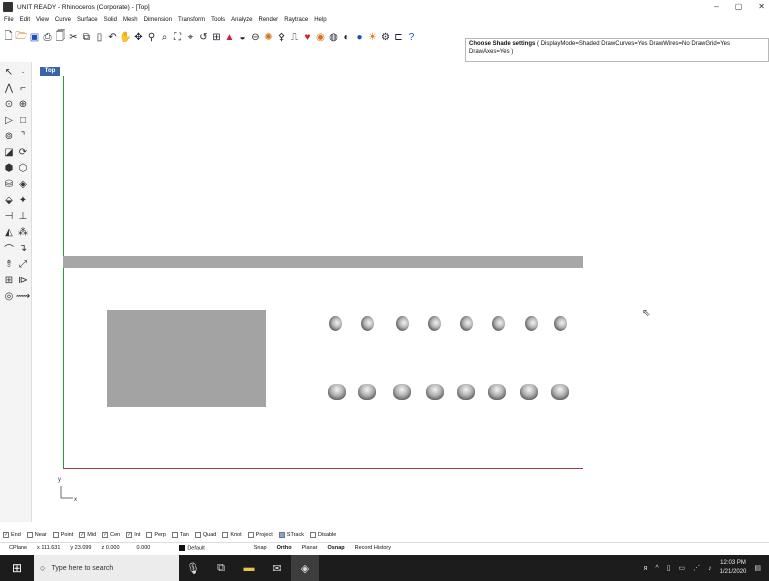 The height and width of the screenshot is (581, 769). Describe the element at coordinates (23, 264) in the screenshot. I see `transform-icon: ⤢` at that location.